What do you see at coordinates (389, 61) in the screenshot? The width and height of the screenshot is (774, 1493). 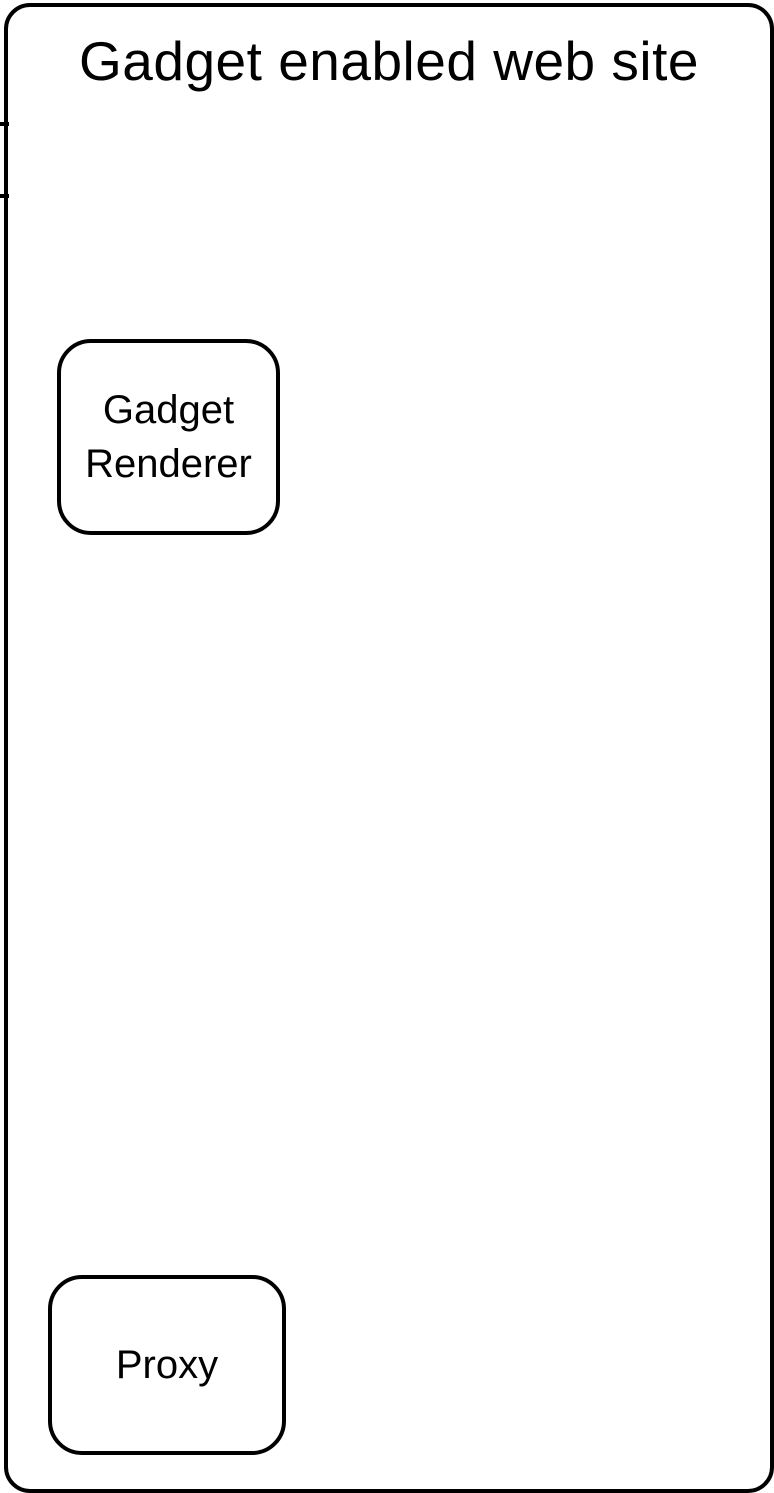 I see `container-title: Gadget enabled web site` at bounding box center [389, 61].